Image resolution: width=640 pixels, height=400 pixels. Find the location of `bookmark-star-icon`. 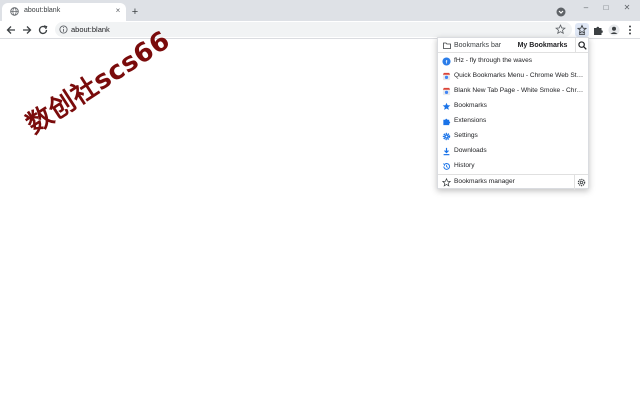

bookmark-star-icon is located at coordinates (560, 29).